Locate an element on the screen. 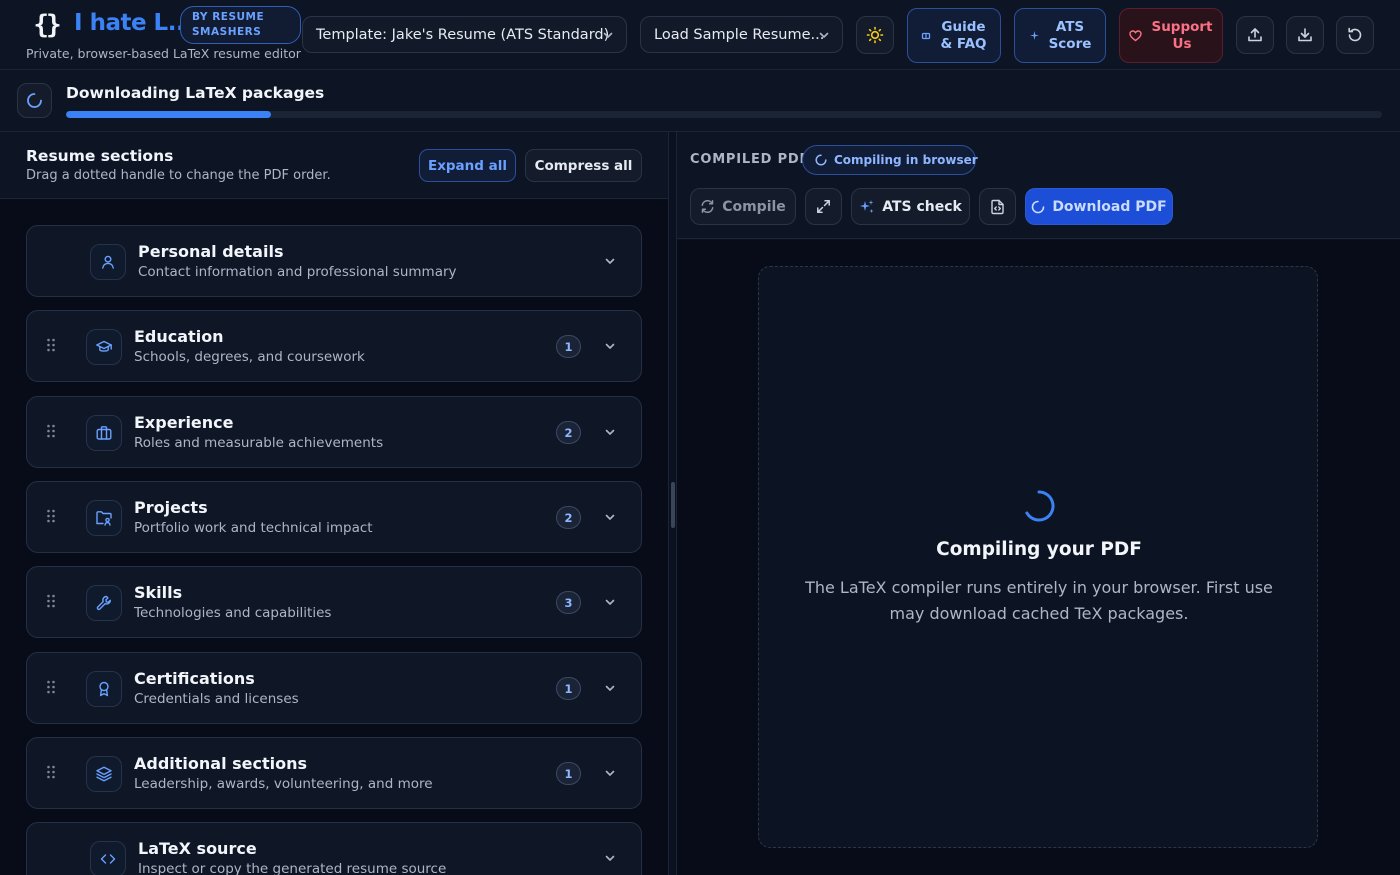 The height and width of the screenshot is (875, 1400). package-download-status: Downloading LaTeX packages is located at coordinates (700, 101).